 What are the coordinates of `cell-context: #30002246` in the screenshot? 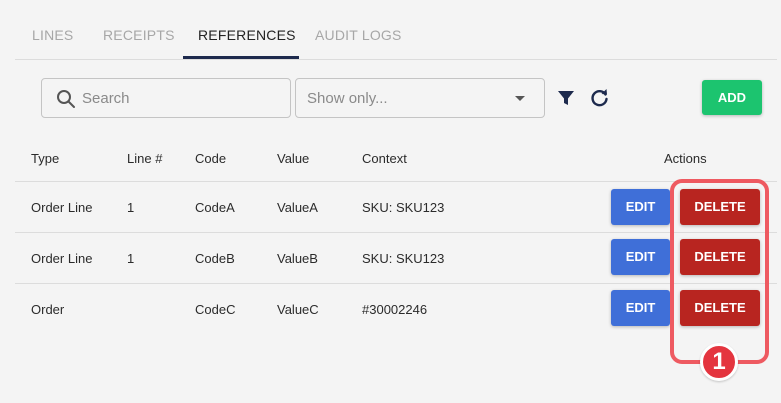 It's located at (395, 309).